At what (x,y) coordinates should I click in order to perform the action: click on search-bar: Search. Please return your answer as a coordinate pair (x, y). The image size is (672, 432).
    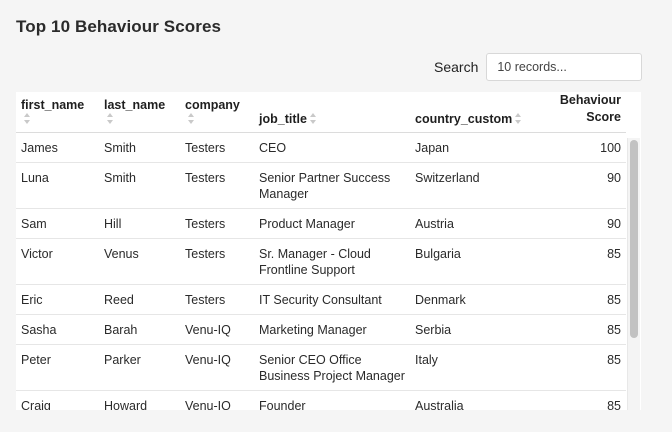
    Looking at the image, I should click on (538, 67).